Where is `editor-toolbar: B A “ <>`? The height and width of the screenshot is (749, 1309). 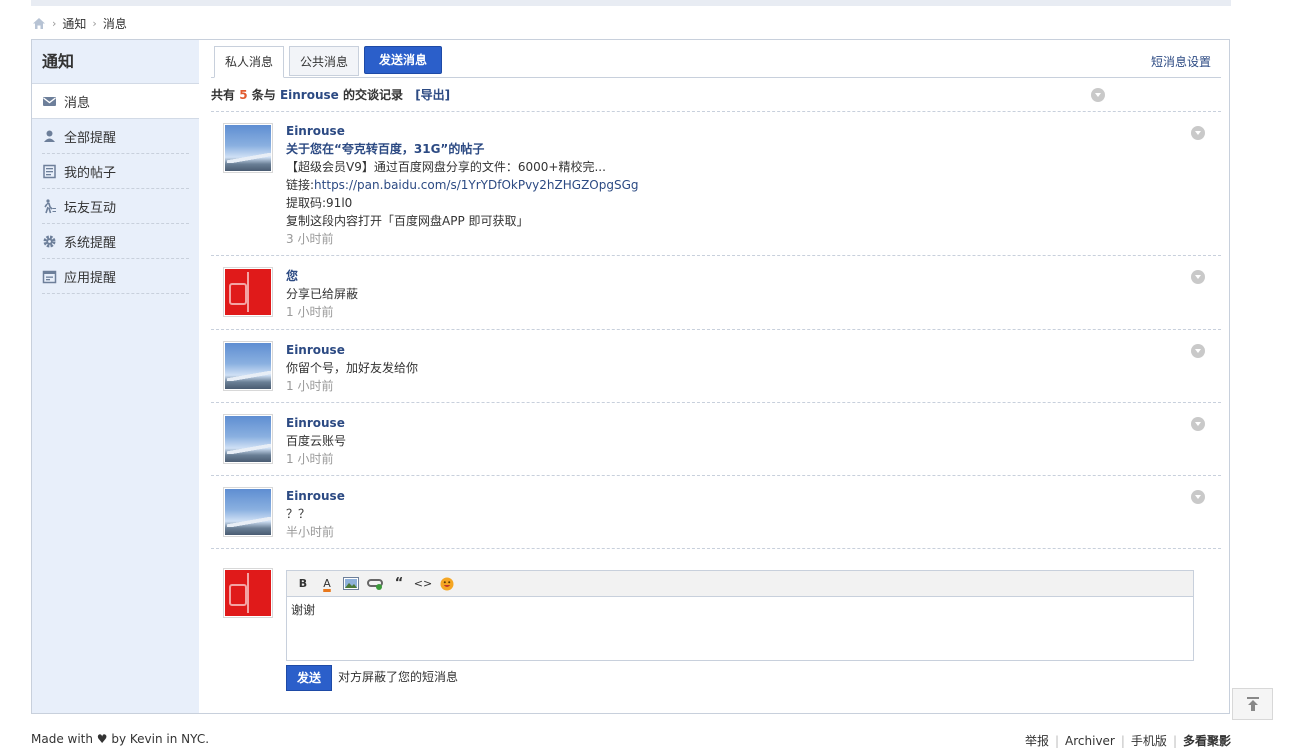
editor-toolbar: B A “ <> is located at coordinates (740, 584).